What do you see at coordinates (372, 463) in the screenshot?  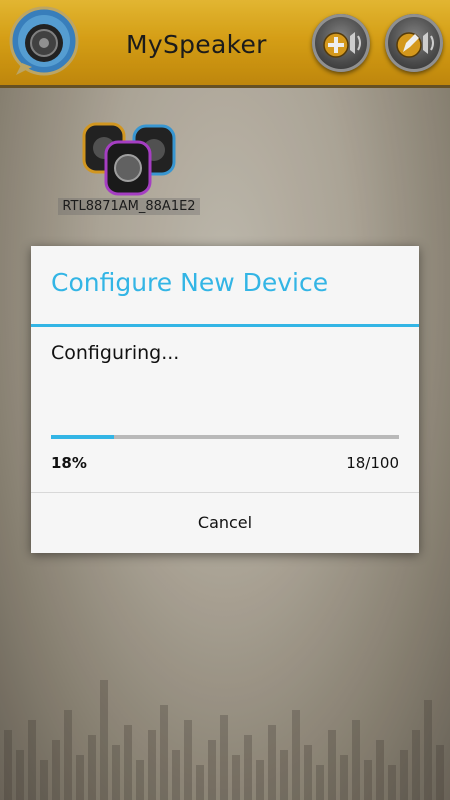 I see `progress-count: 18/100` at bounding box center [372, 463].